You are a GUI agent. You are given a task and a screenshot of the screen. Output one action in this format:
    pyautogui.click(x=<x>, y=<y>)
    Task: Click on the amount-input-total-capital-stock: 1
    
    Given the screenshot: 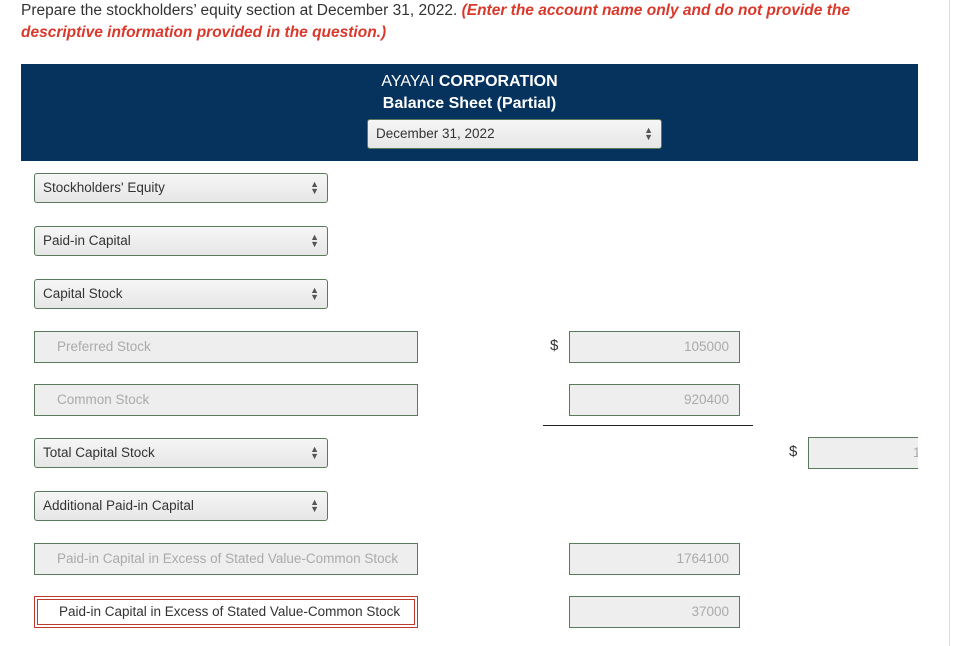 What is the action you would take?
    pyautogui.click(x=863, y=453)
    